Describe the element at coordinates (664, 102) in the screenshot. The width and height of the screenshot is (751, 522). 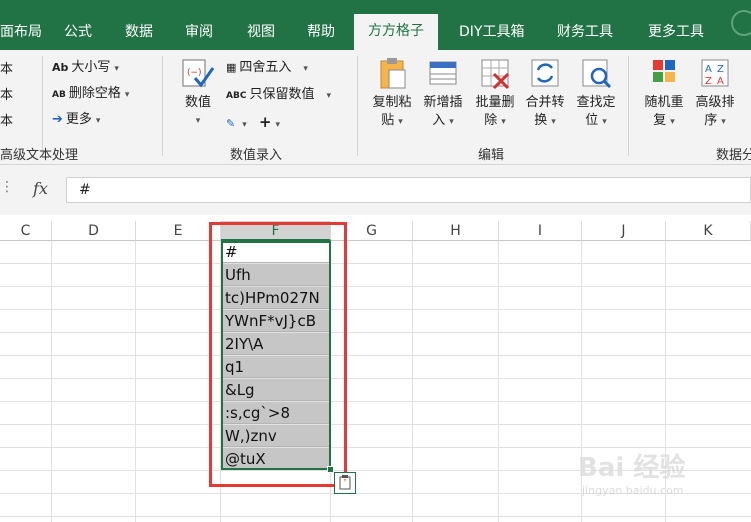
I see `random-label-1: 随机重` at that location.